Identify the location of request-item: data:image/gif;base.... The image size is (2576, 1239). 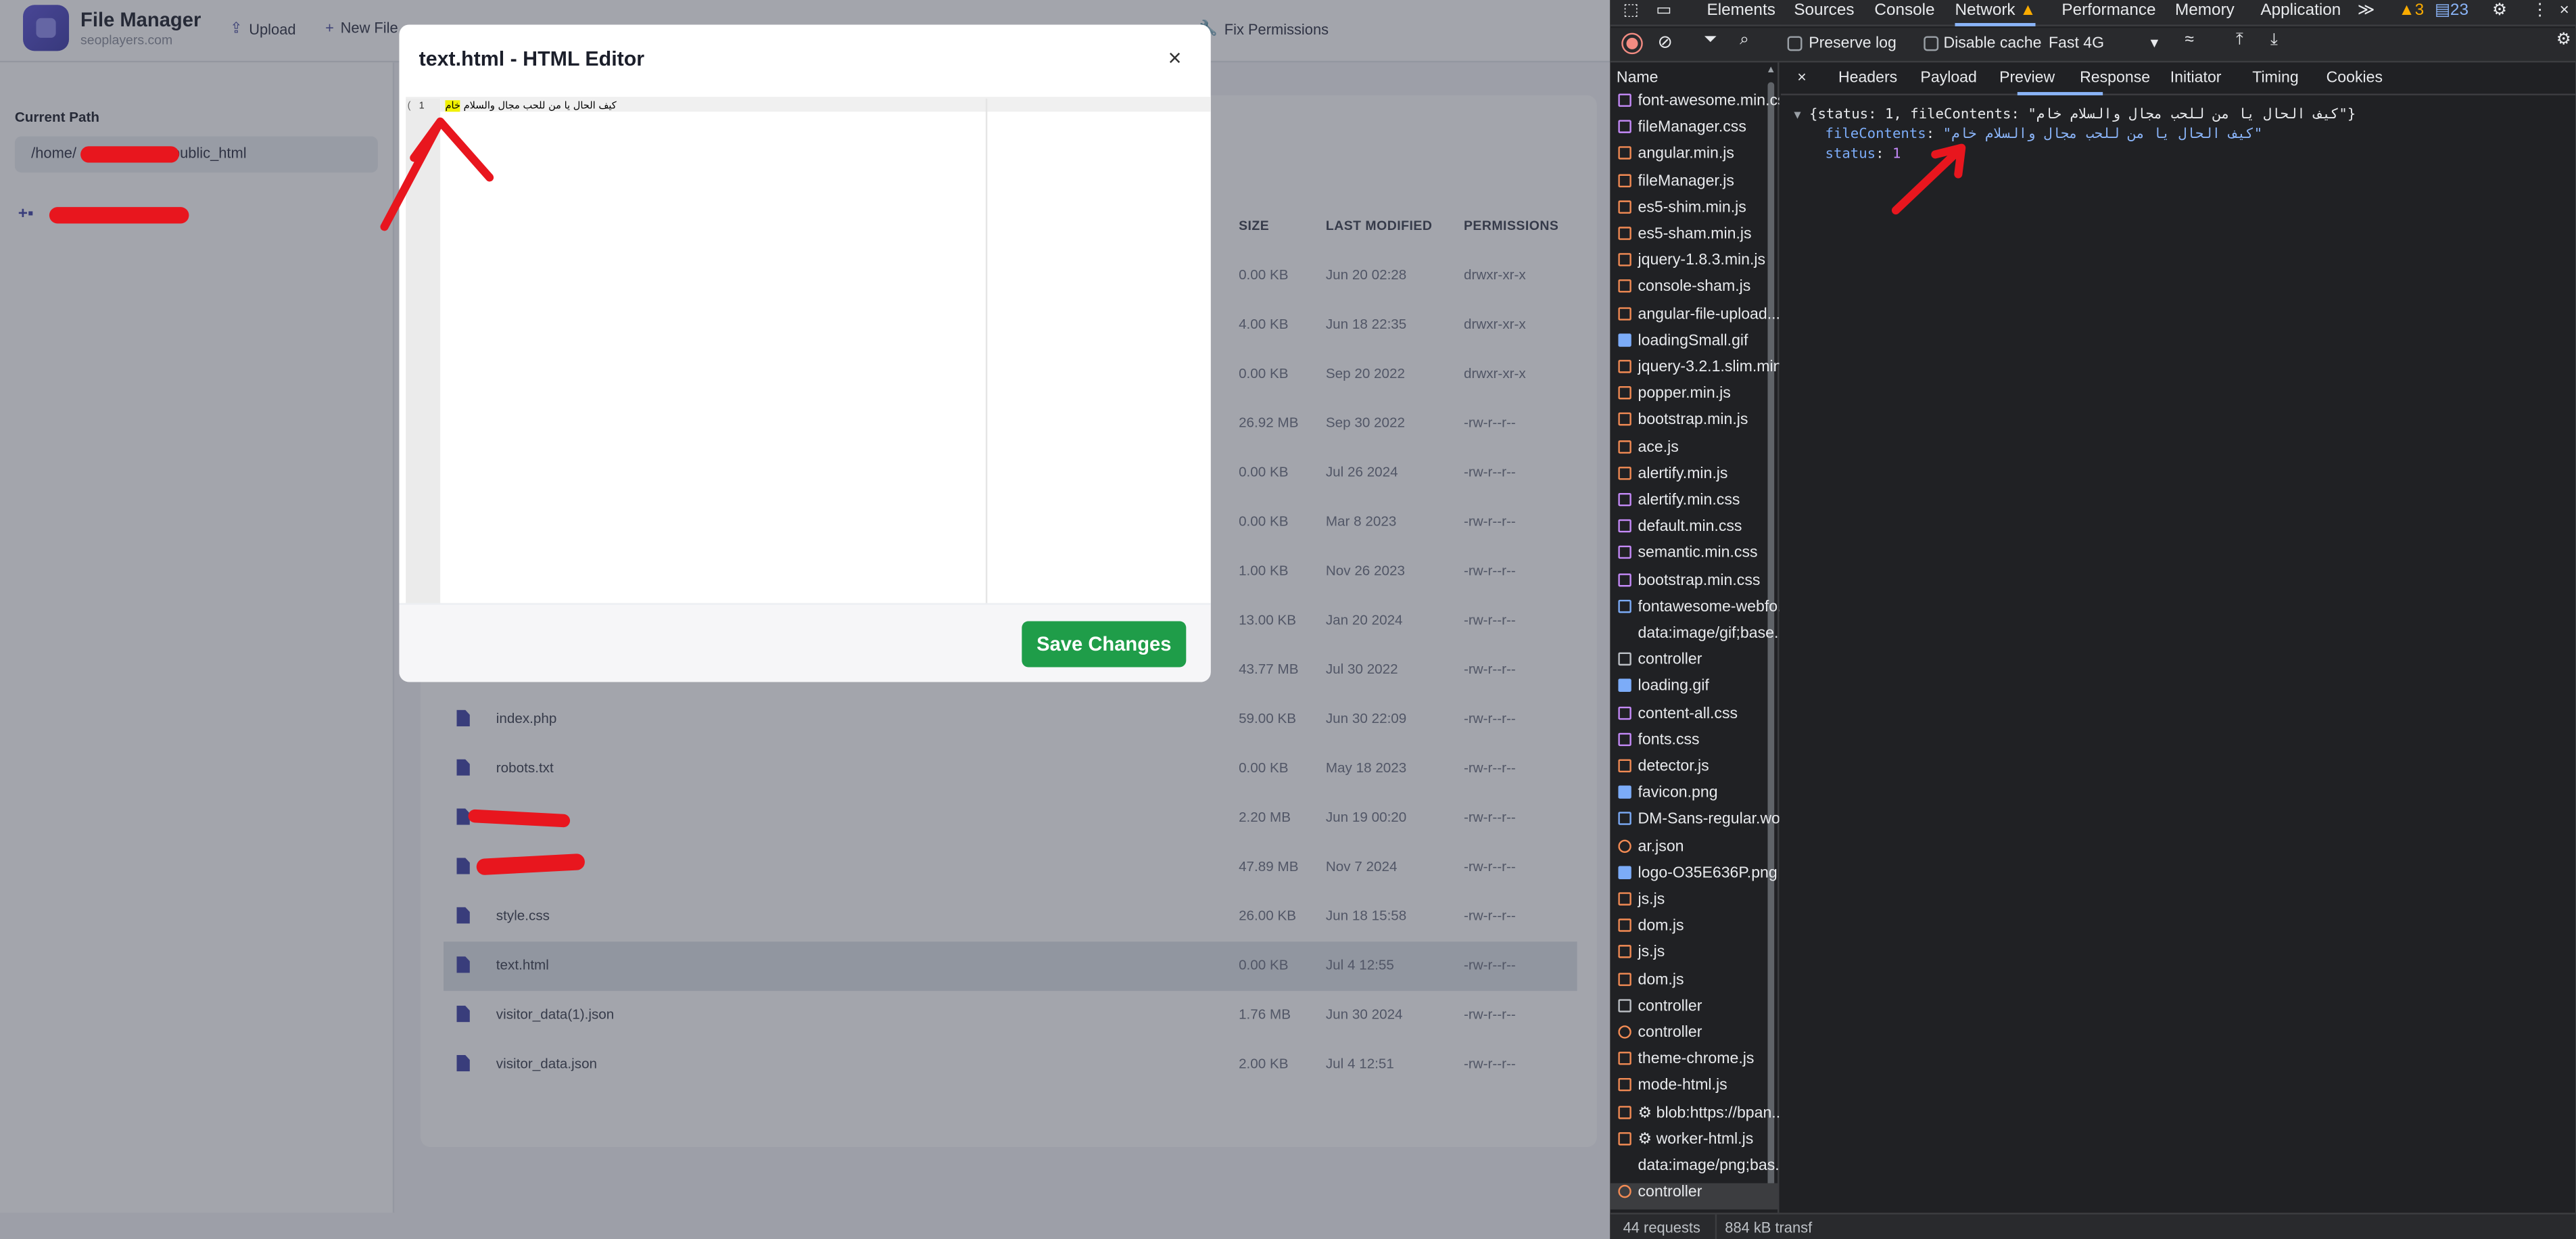
(1699, 638).